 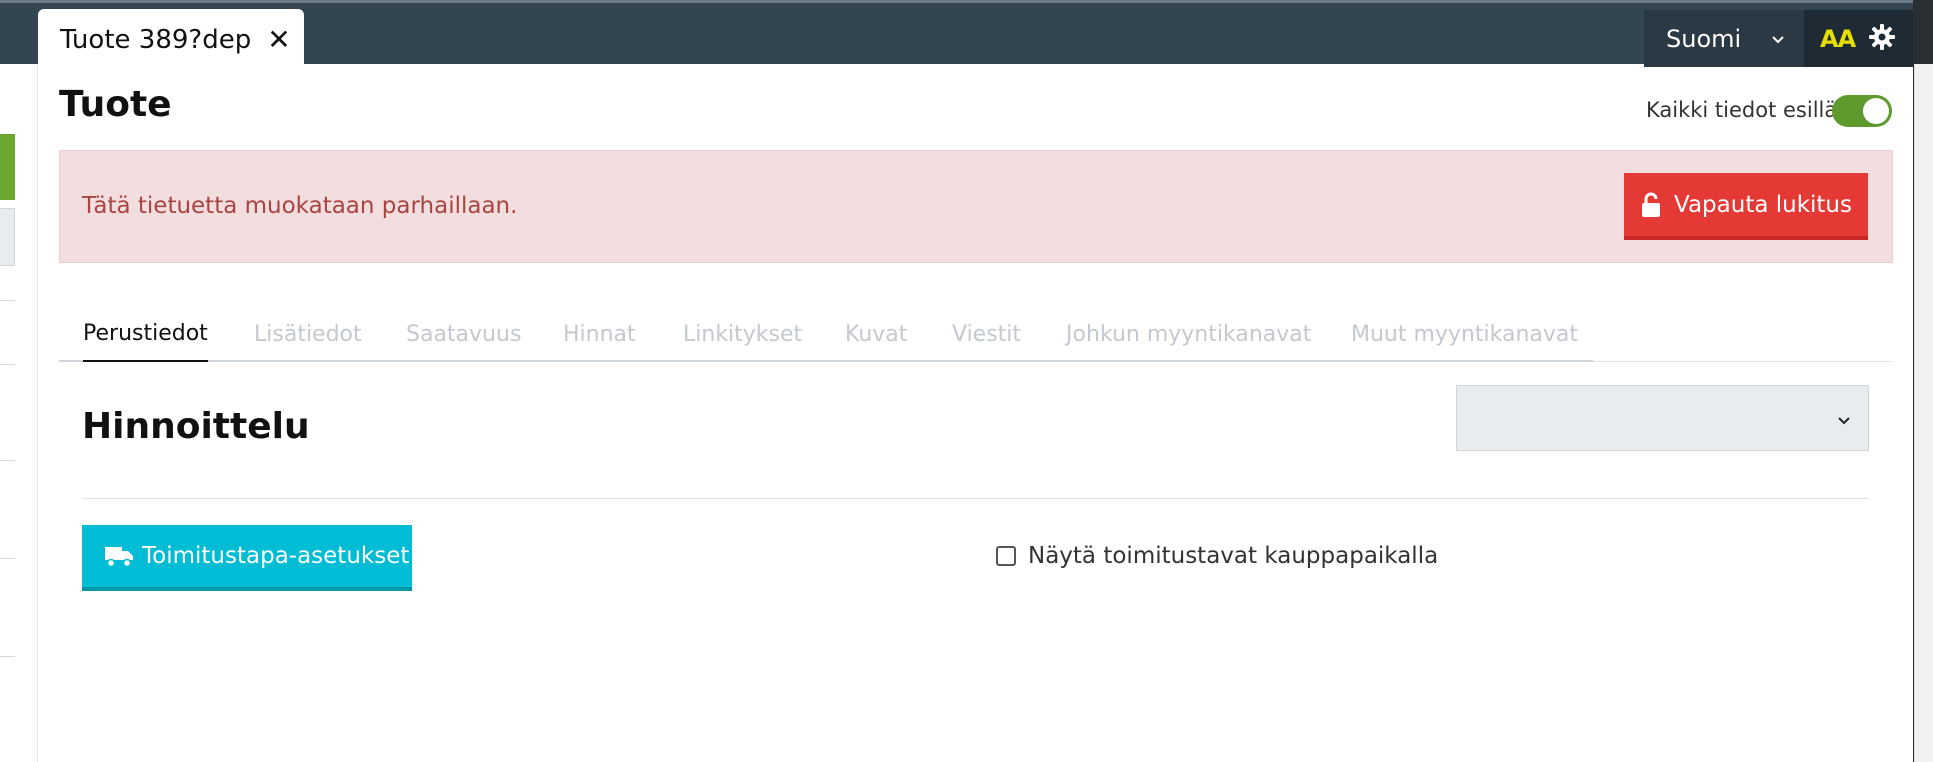 What do you see at coordinates (1923, 413) in the screenshot?
I see `scrollbar` at bounding box center [1923, 413].